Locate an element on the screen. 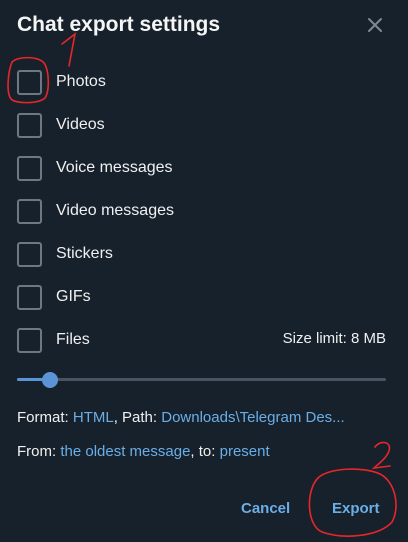 The height and width of the screenshot is (542, 408). photos-checkbox is located at coordinates (29, 82).